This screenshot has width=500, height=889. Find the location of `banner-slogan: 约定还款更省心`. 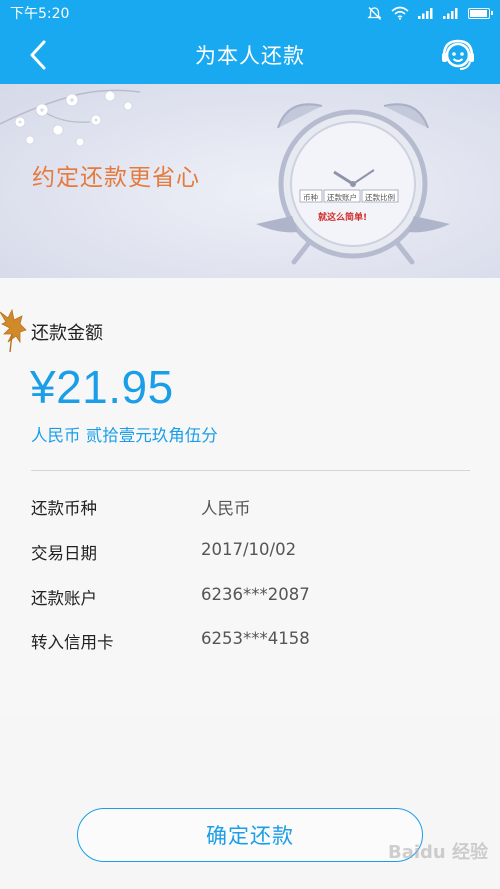

banner-slogan: 约定还款更省心 is located at coordinates (116, 178).